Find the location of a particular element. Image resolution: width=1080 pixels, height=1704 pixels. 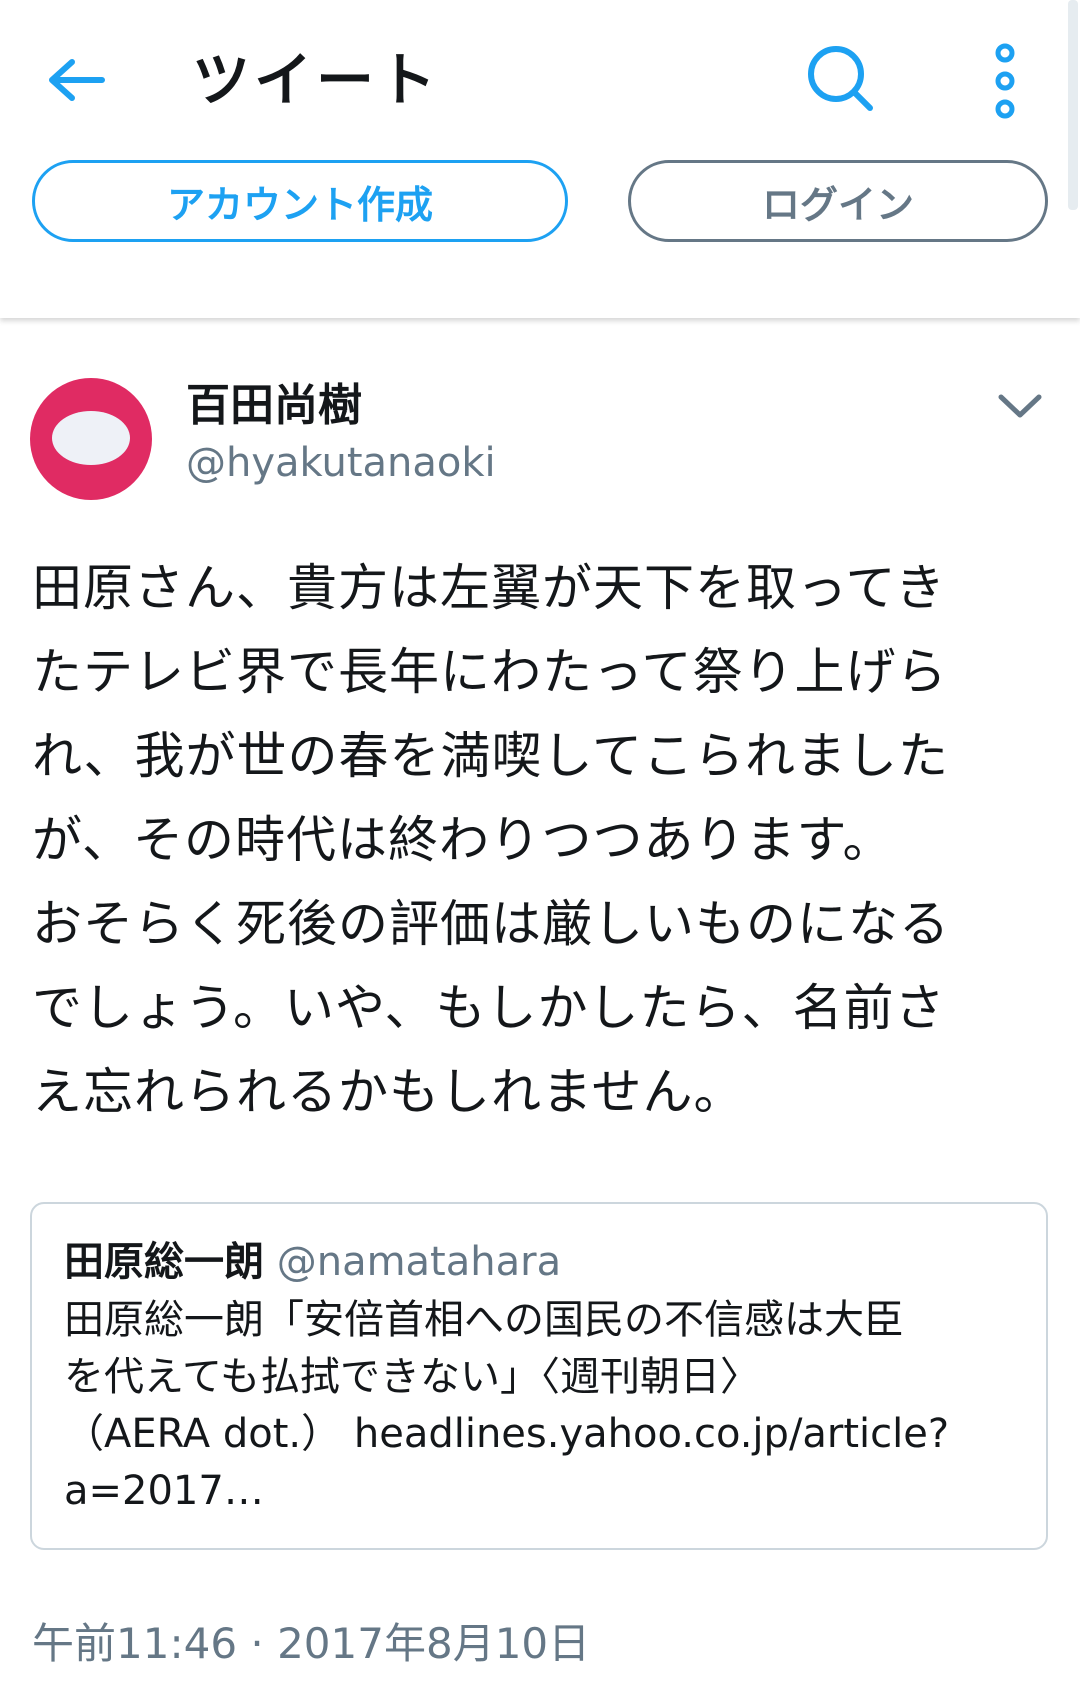

quoted-author-handle: @namatahara is located at coordinates (419, 1262).